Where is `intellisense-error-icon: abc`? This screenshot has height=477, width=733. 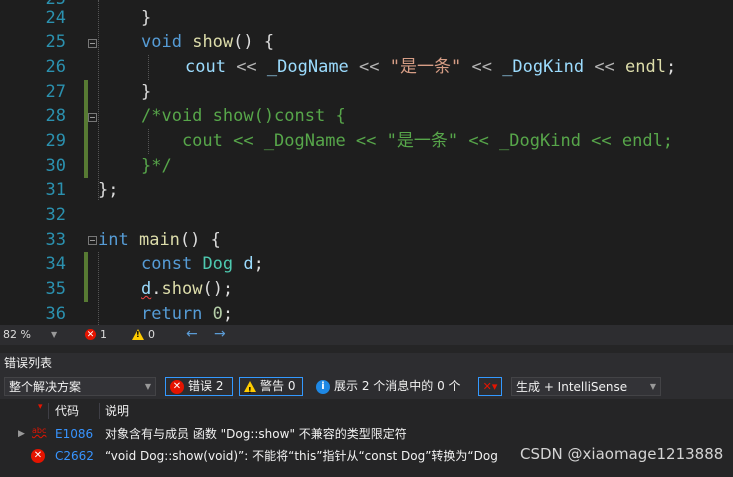 intellisense-error-icon: abc is located at coordinates (39, 430).